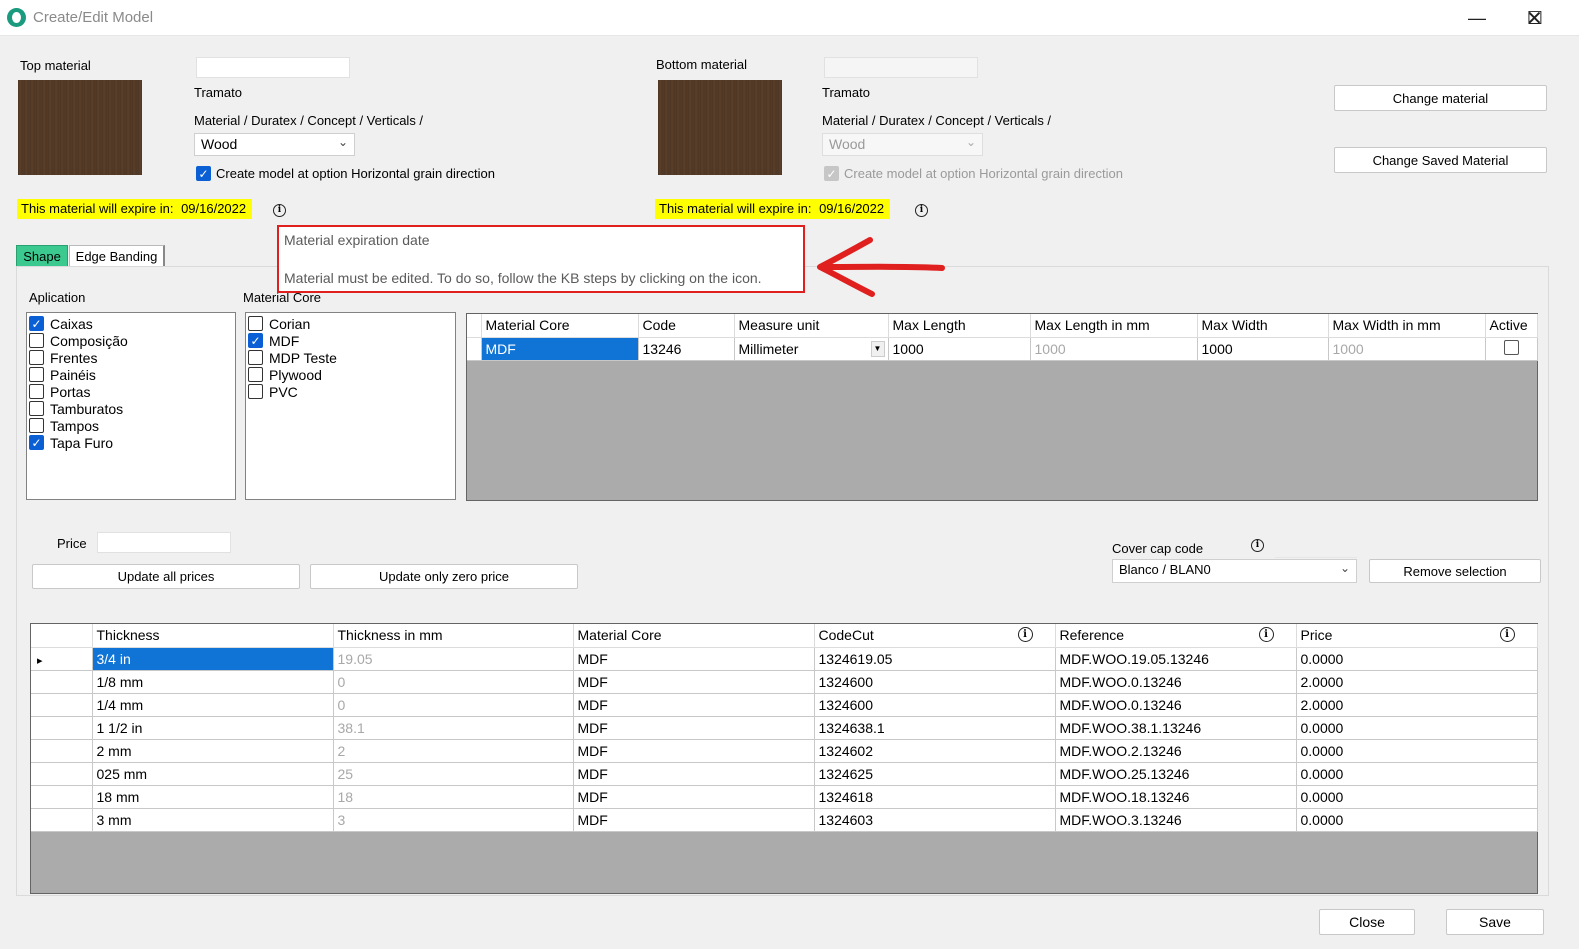 The image size is (1579, 949). I want to click on material-core-item: PVC, so click(350, 391).